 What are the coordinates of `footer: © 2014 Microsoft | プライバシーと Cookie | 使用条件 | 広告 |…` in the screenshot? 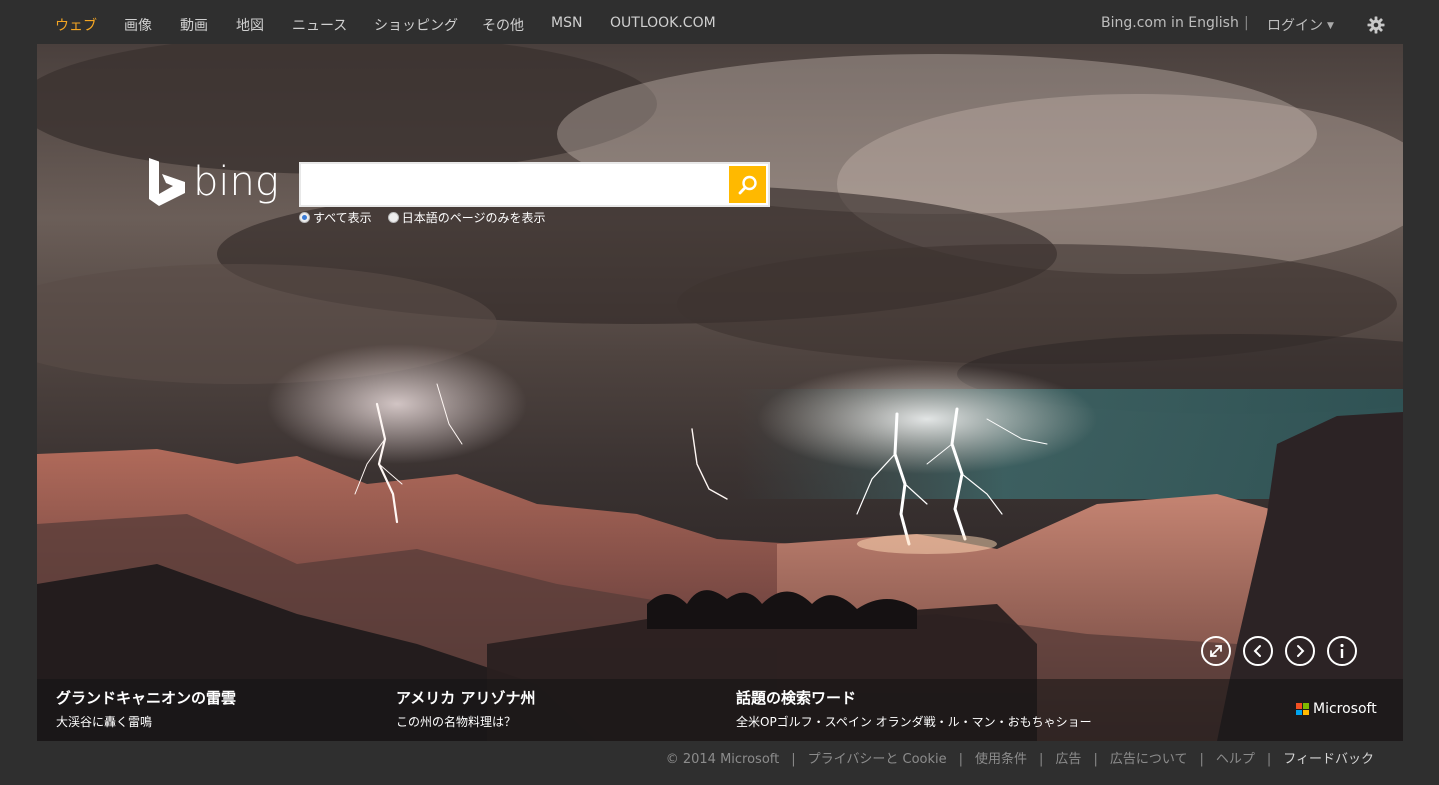 It's located at (1020, 757).